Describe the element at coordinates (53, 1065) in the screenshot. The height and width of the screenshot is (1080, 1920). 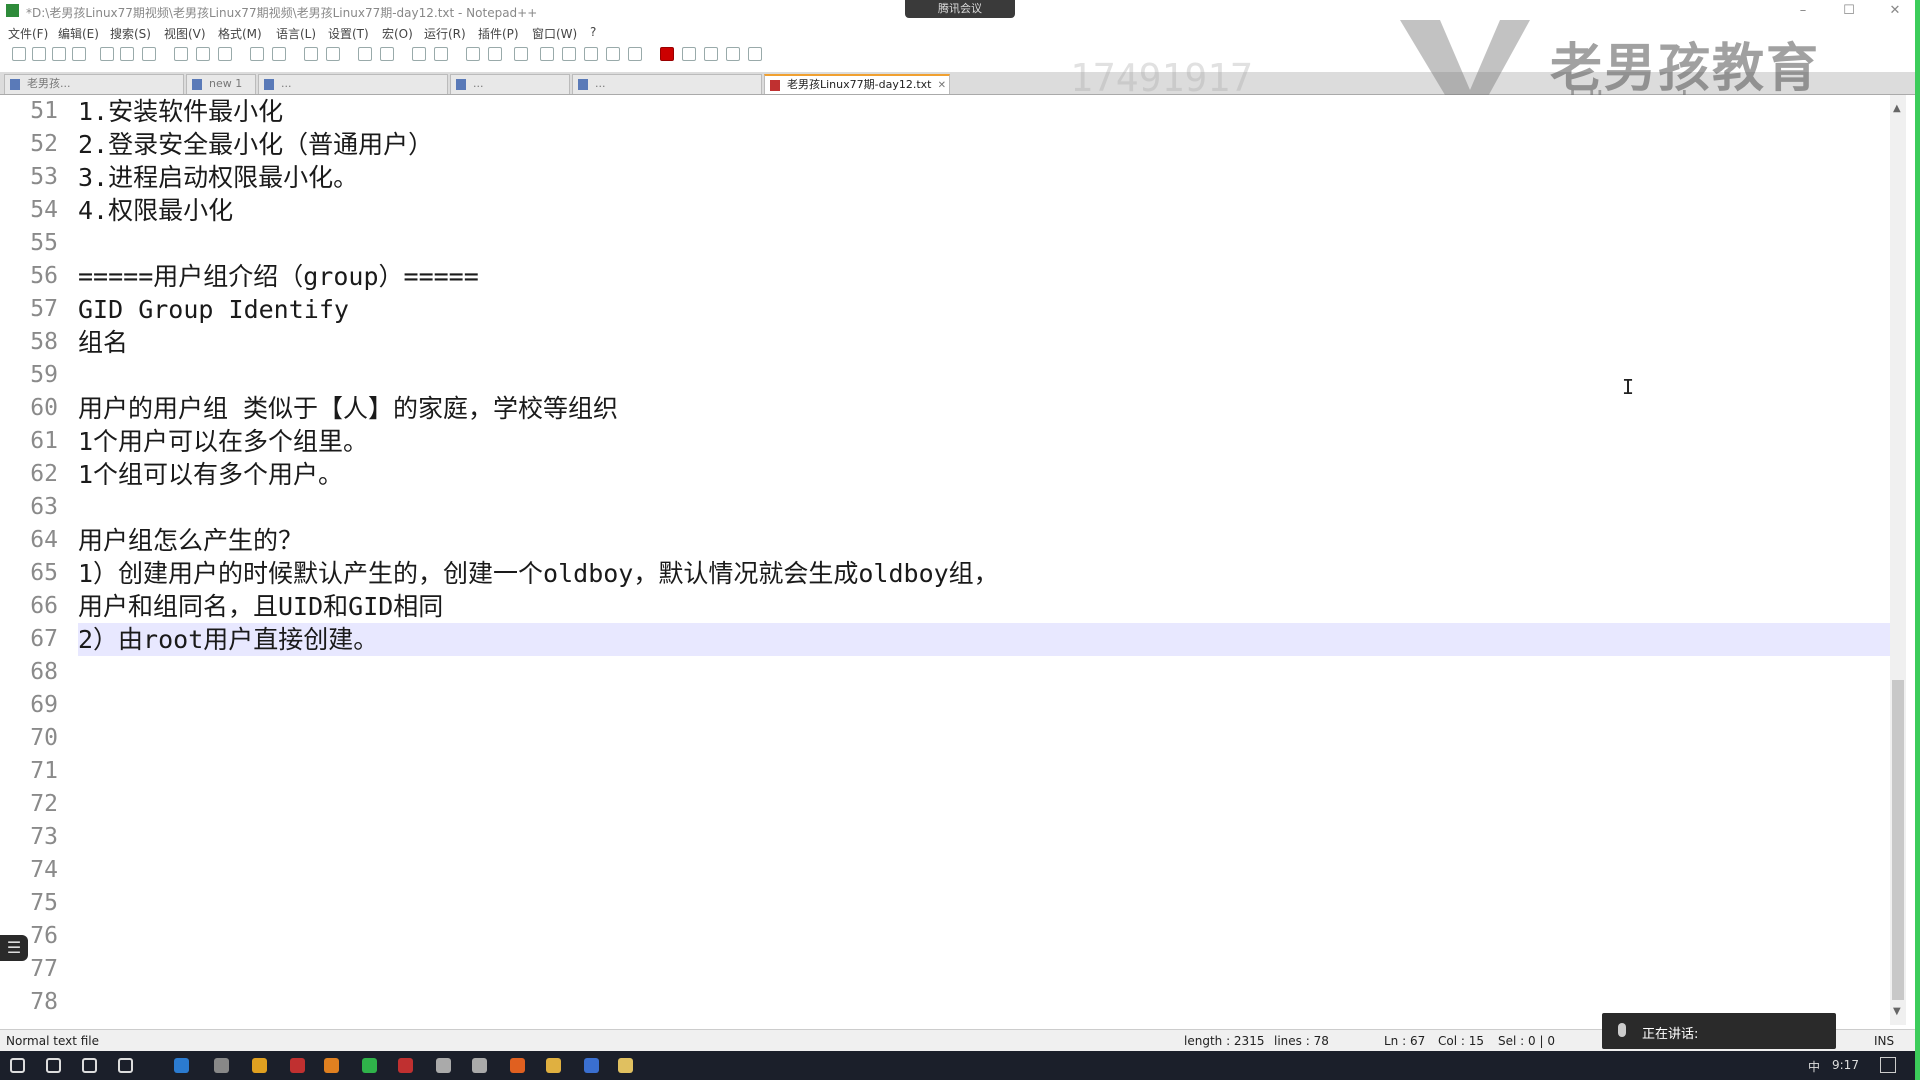
I see `search-icon` at that location.